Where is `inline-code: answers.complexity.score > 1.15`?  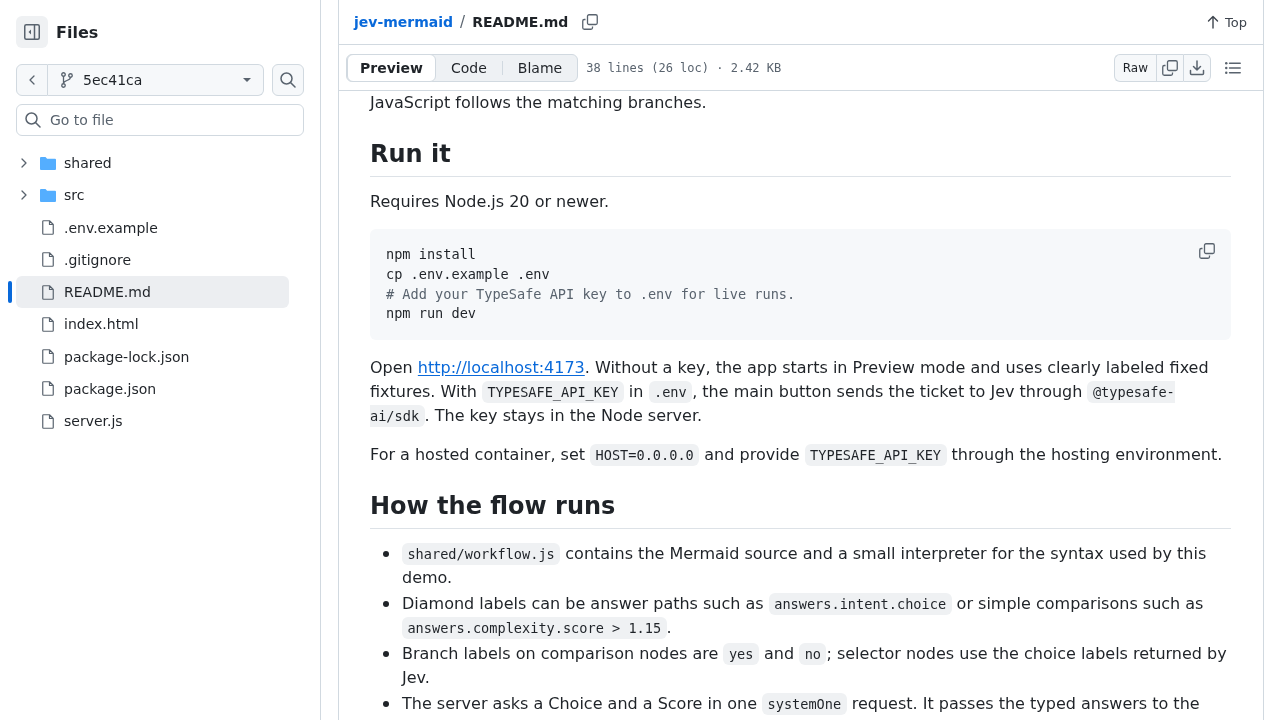
inline-code: answers.complexity.score > 1.15 is located at coordinates (534, 628).